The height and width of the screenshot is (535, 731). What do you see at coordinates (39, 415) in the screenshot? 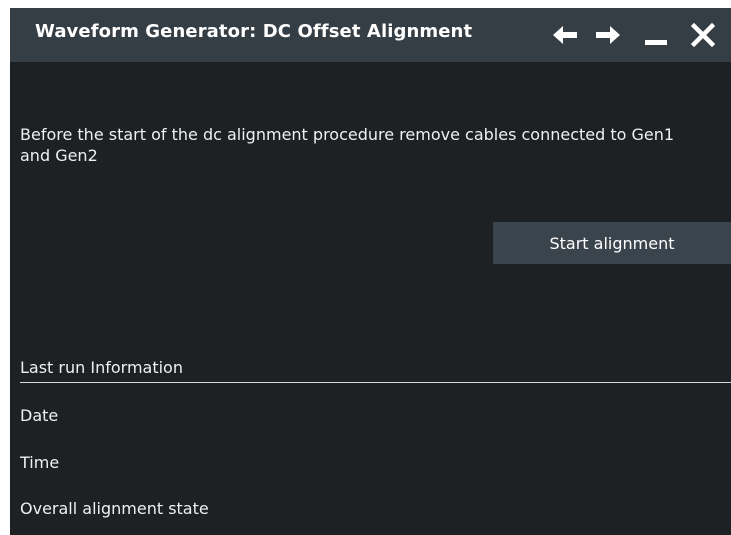
I see `date-label: Date` at bounding box center [39, 415].